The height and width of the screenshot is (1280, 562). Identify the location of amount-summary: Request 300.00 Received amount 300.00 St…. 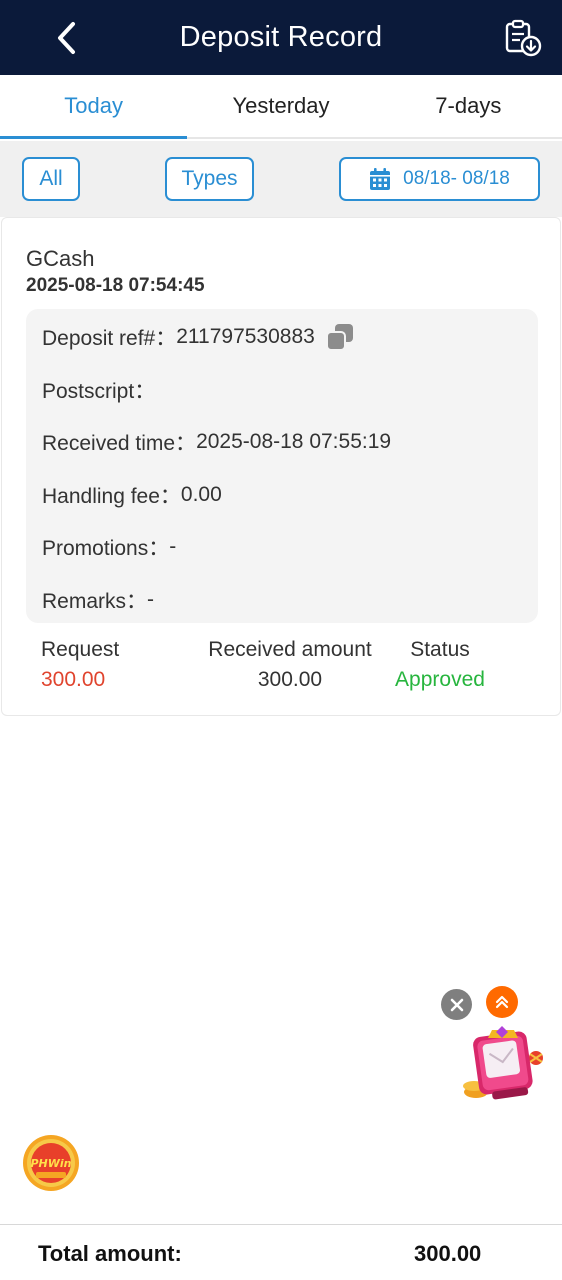
(282, 668).